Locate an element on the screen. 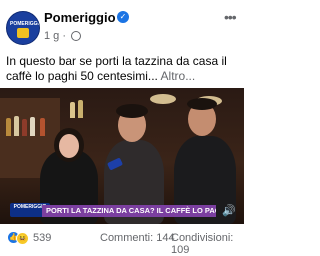  volume-icon: 🔊 is located at coordinates (229, 211).